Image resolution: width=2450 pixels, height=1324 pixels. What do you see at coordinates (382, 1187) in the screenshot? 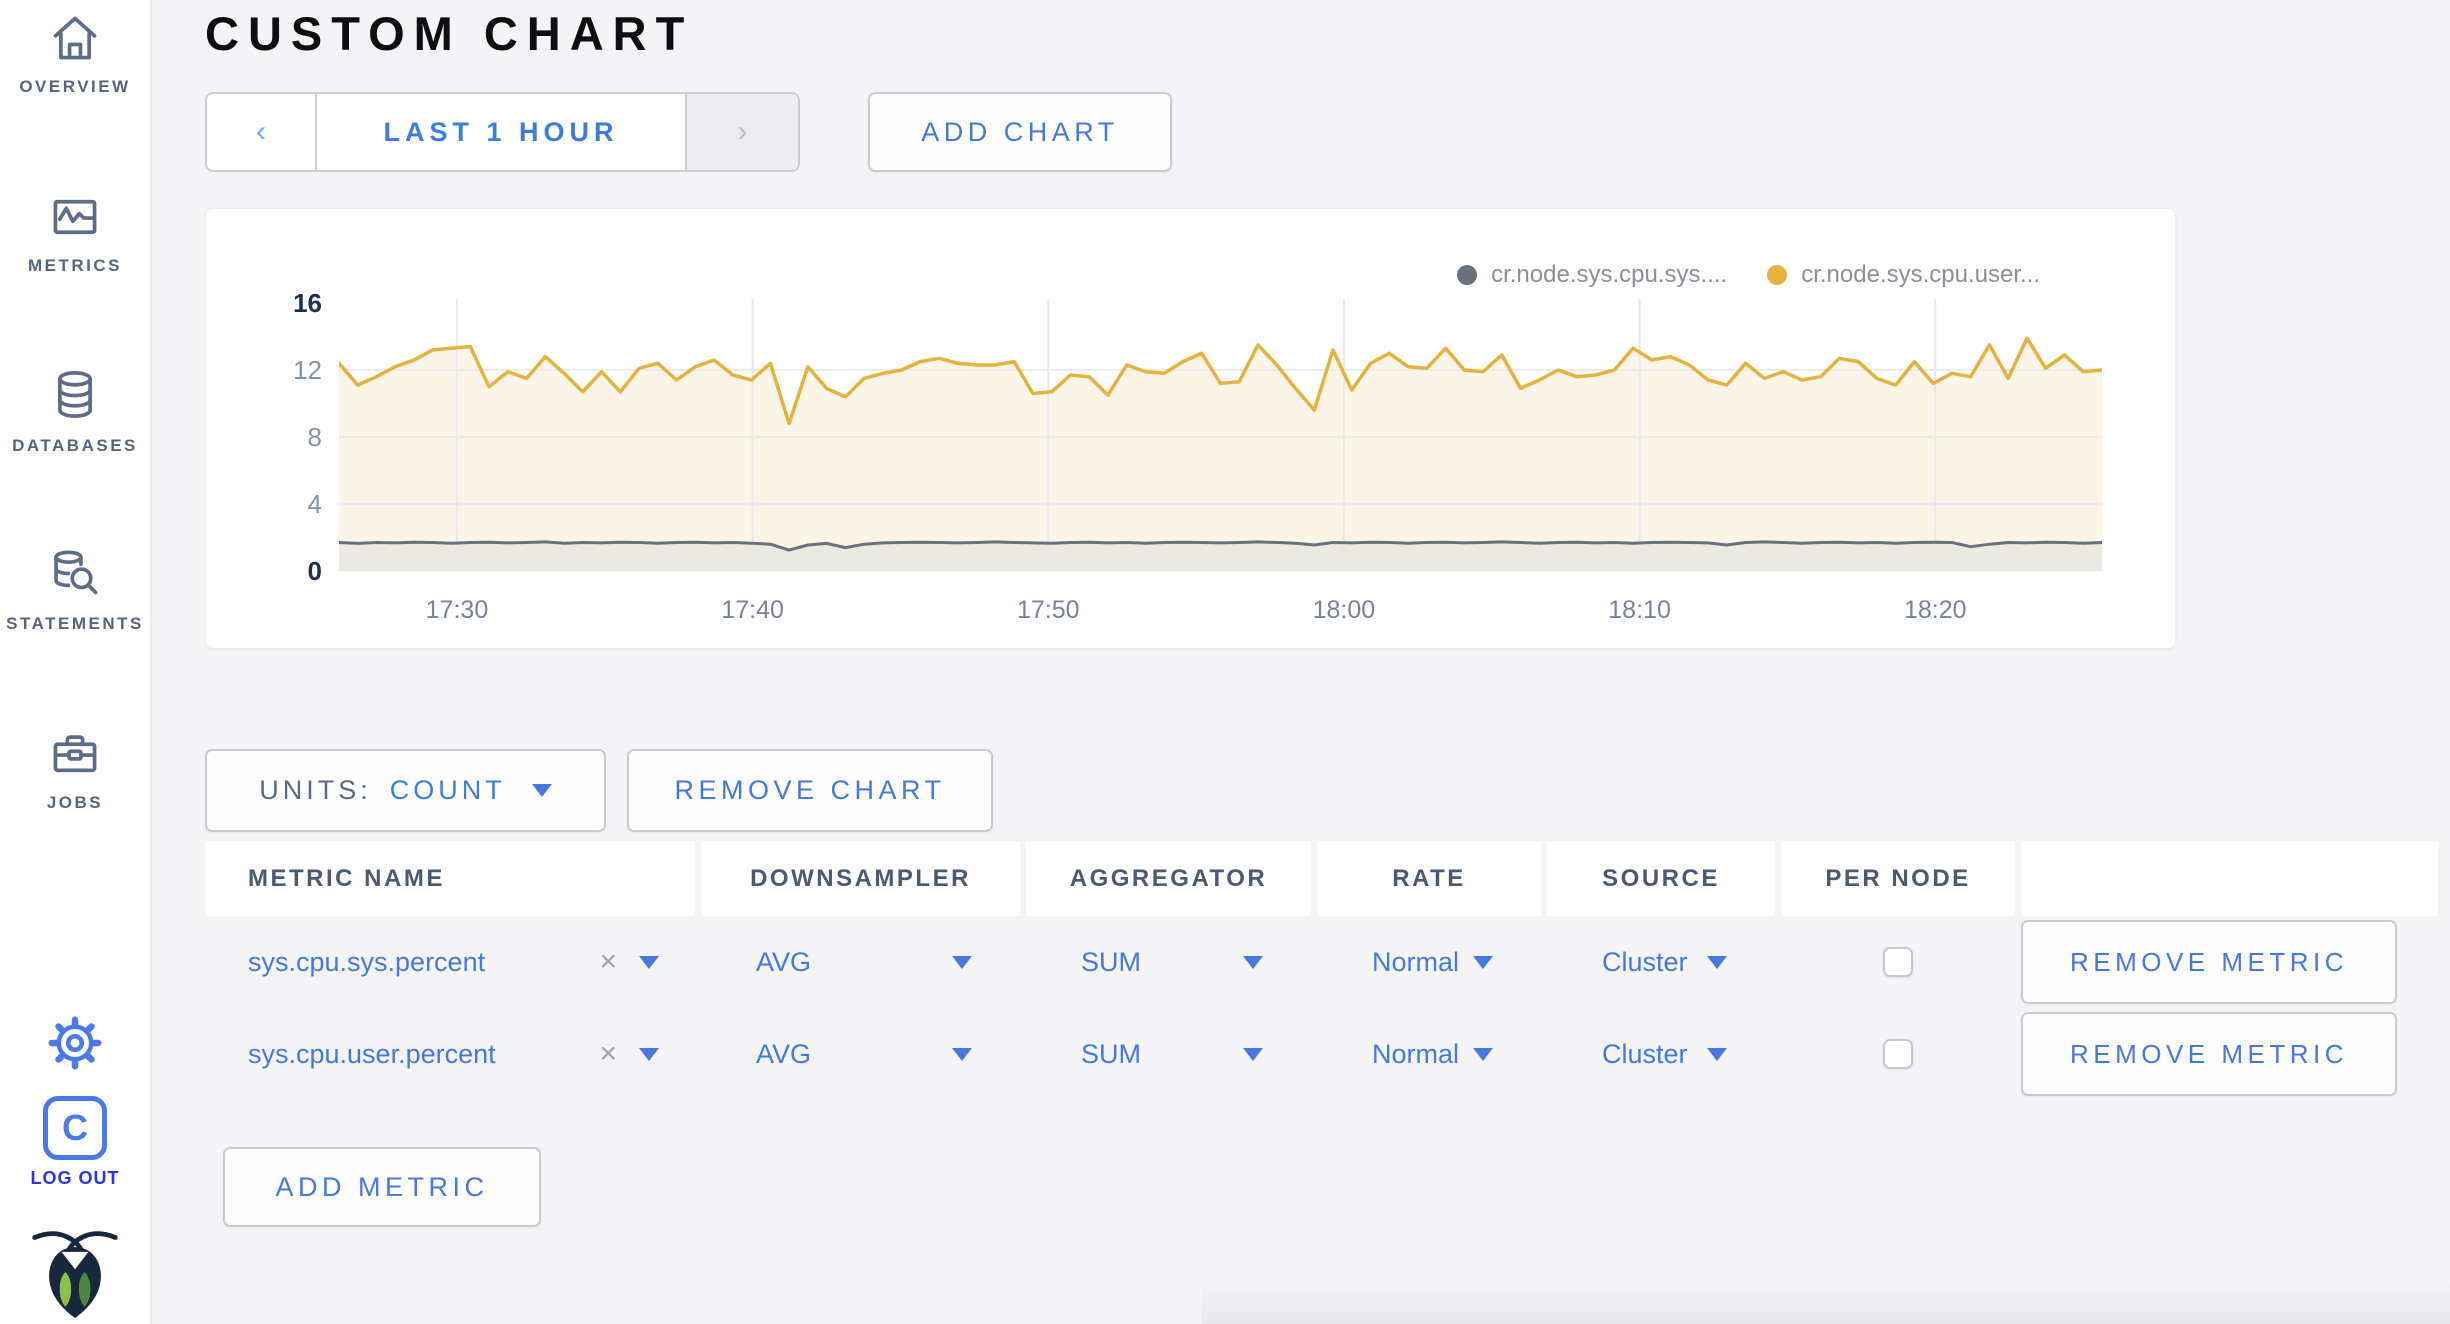
I see `add-metric-button: ADD METRIC` at bounding box center [382, 1187].